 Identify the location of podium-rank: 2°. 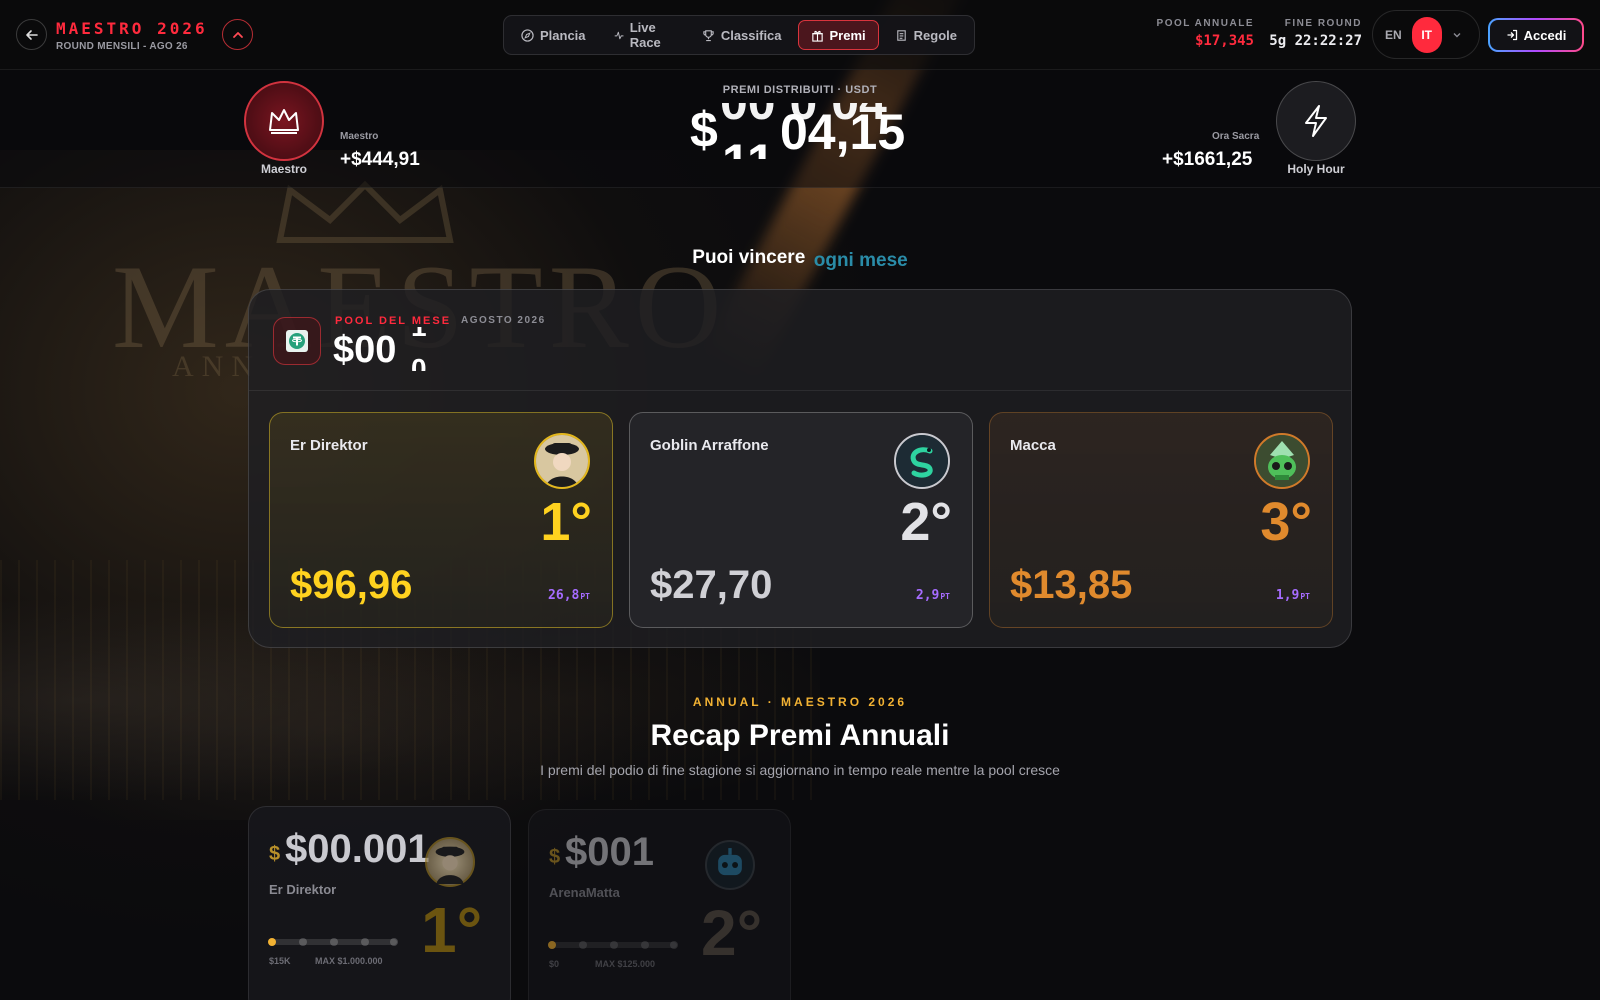
(926, 522).